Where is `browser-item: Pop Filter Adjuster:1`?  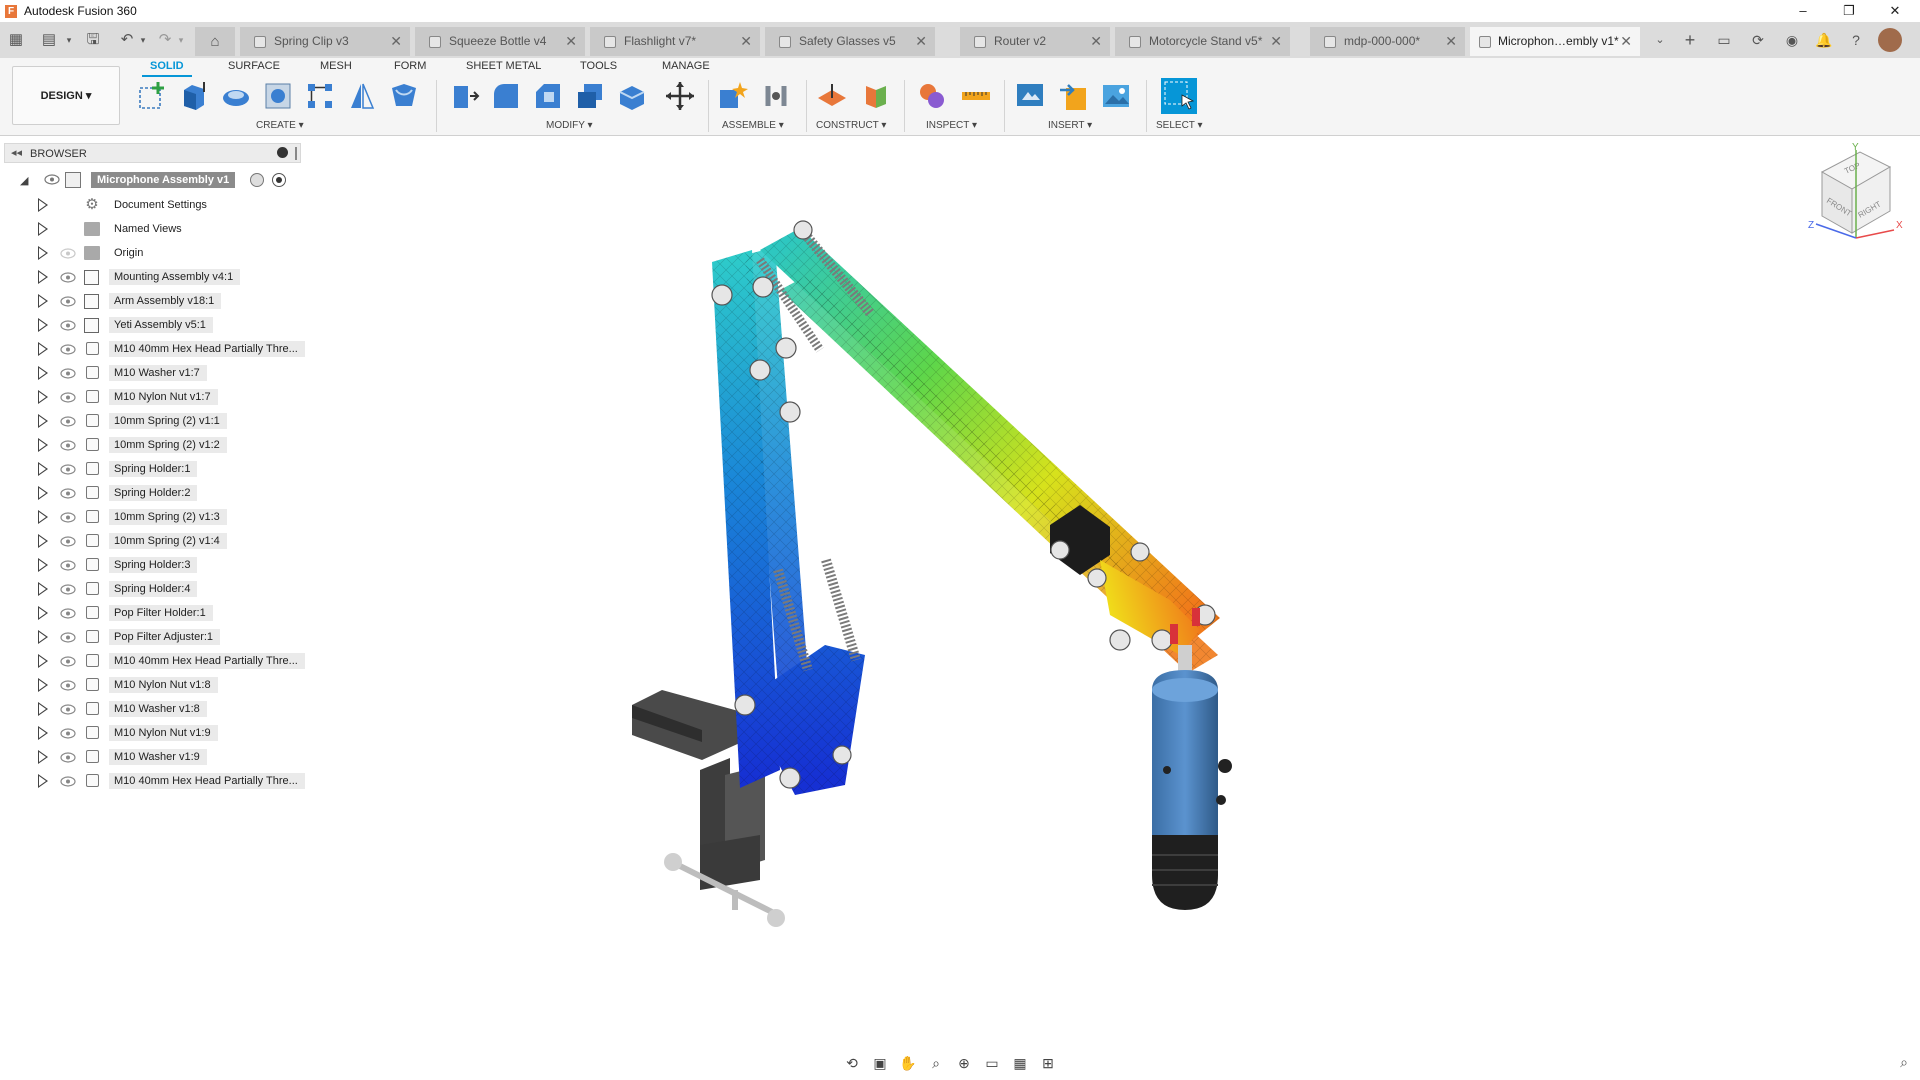
browser-item: Pop Filter Adjuster:1 is located at coordinates (171, 637).